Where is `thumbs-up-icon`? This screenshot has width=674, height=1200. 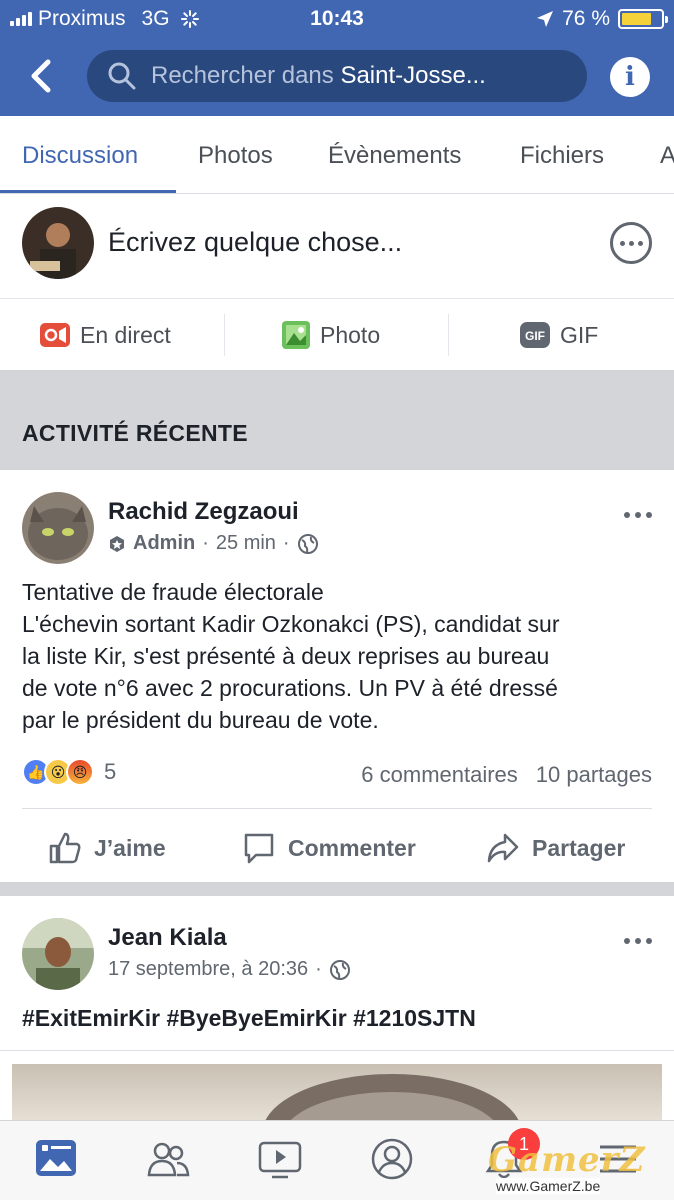 thumbs-up-icon is located at coordinates (65, 848).